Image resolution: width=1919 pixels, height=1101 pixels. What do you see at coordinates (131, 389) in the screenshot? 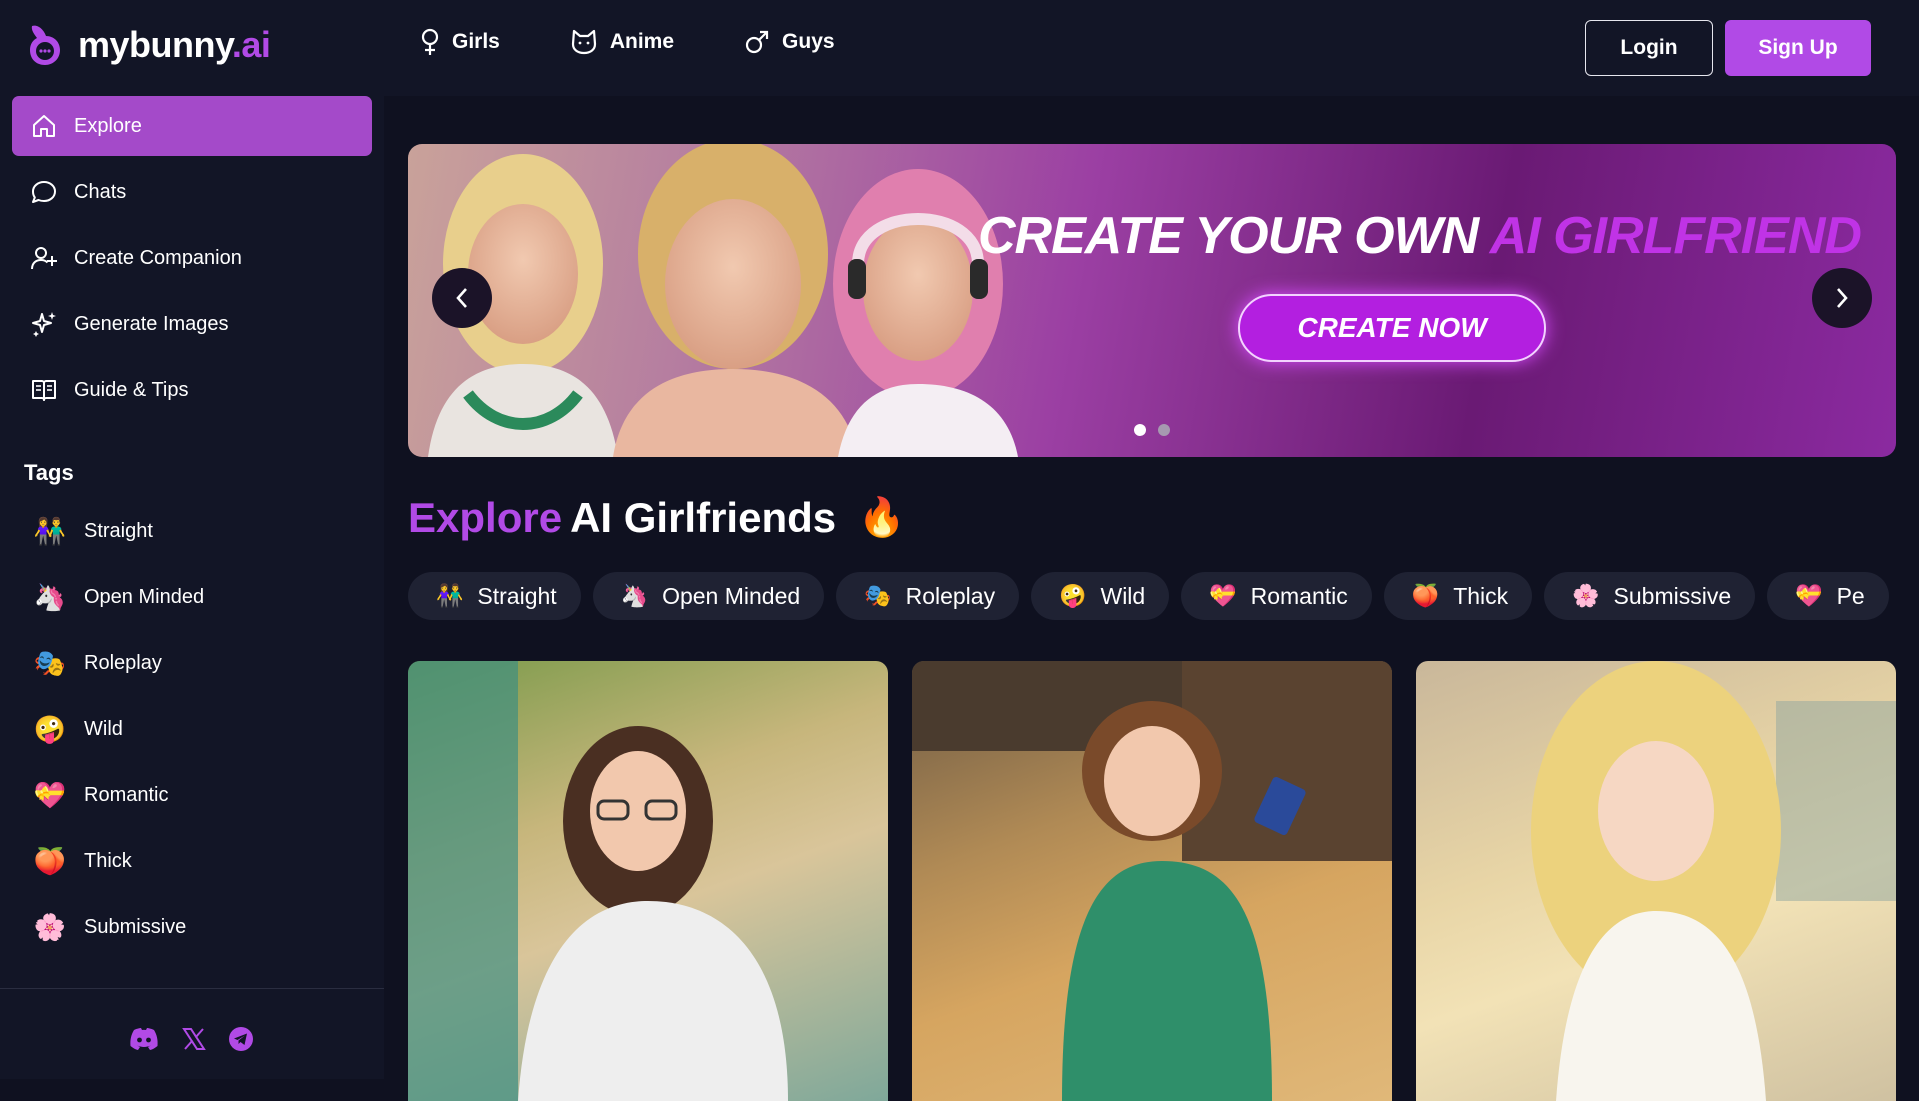
I see `sidebar-item-label: Guide & Tips` at bounding box center [131, 389].